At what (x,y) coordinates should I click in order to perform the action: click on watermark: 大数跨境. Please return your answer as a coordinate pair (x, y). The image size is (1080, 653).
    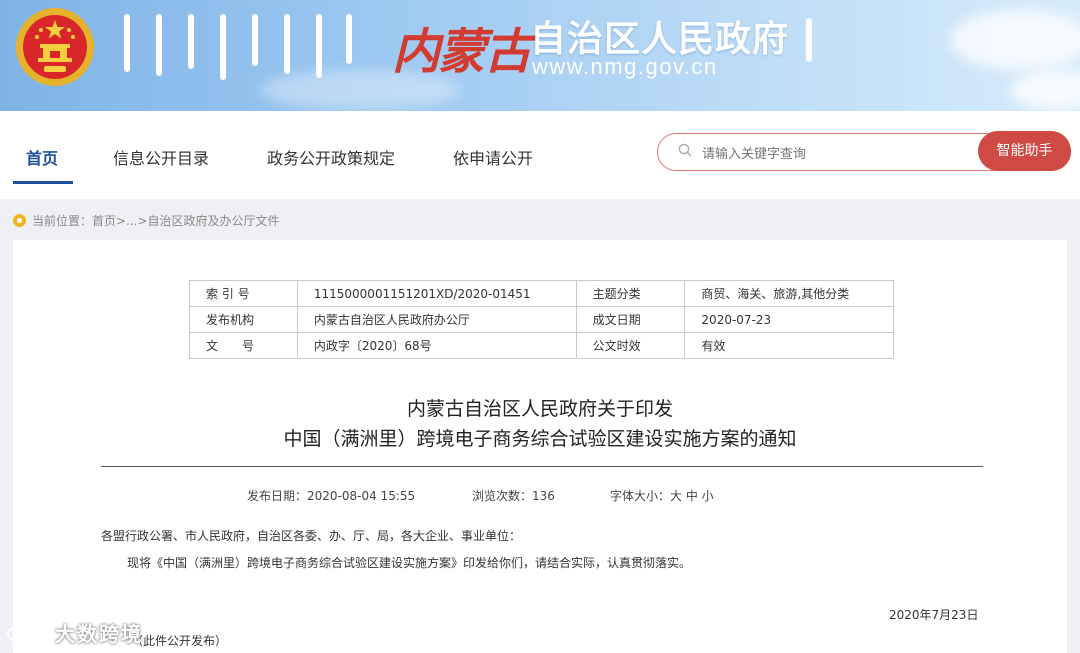
    Looking at the image, I should click on (74, 632).